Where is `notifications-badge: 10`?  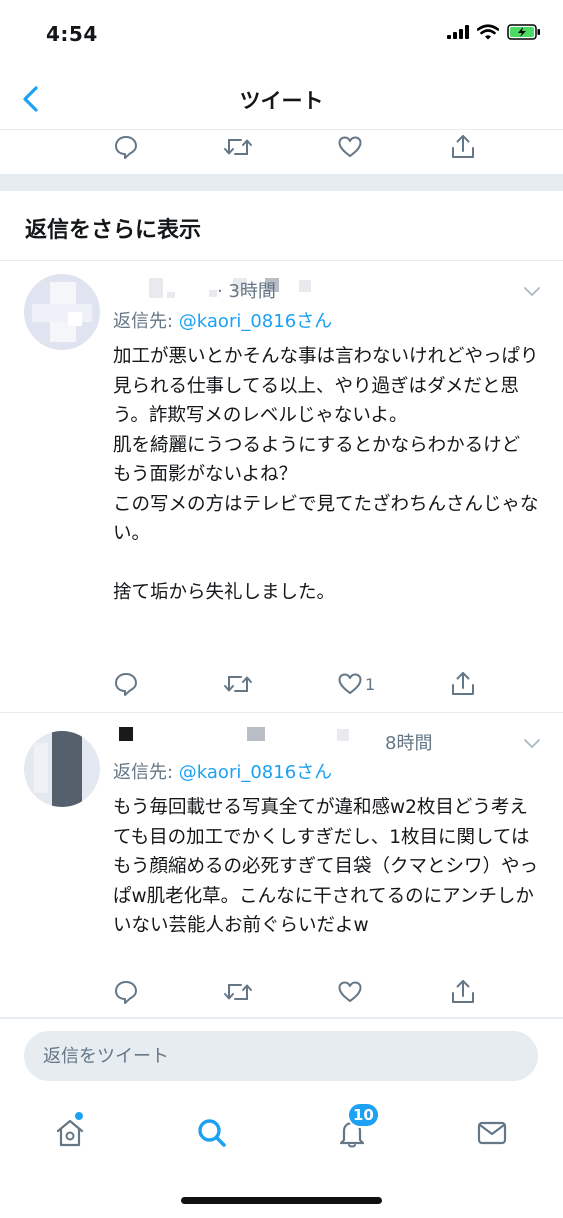
notifications-badge: 10 is located at coordinates (363, 1115).